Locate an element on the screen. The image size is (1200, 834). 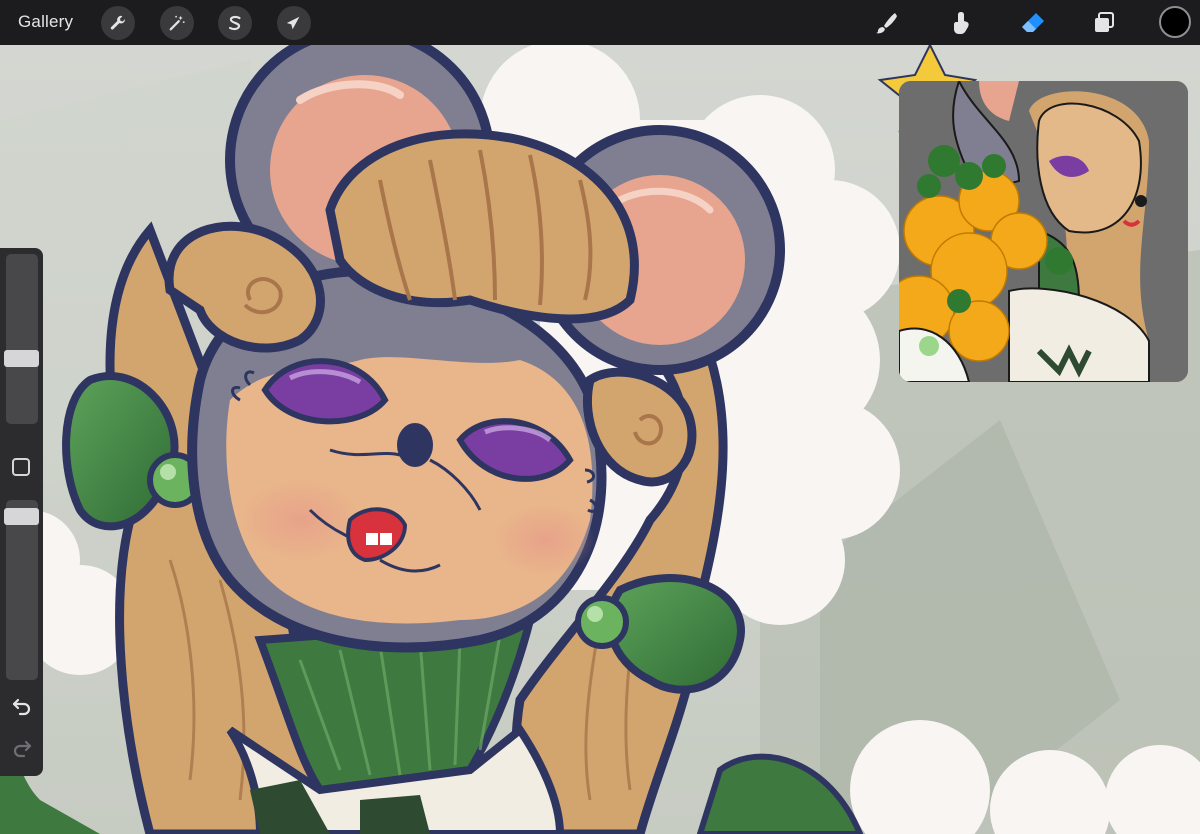
selection-button is located at coordinates (235, 23).